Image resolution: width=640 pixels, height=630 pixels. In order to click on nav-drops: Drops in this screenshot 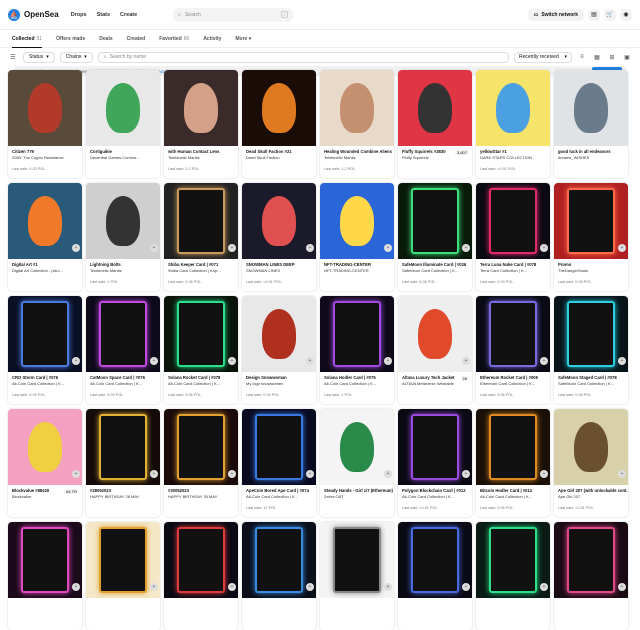, I will do `click(79, 15)`.